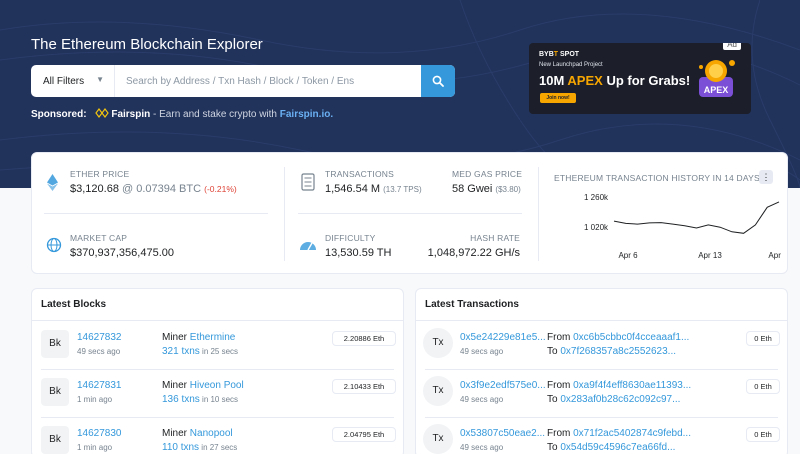  Describe the element at coordinates (732, 46) in the screenshot. I see `ad-tag: Ad` at that location.